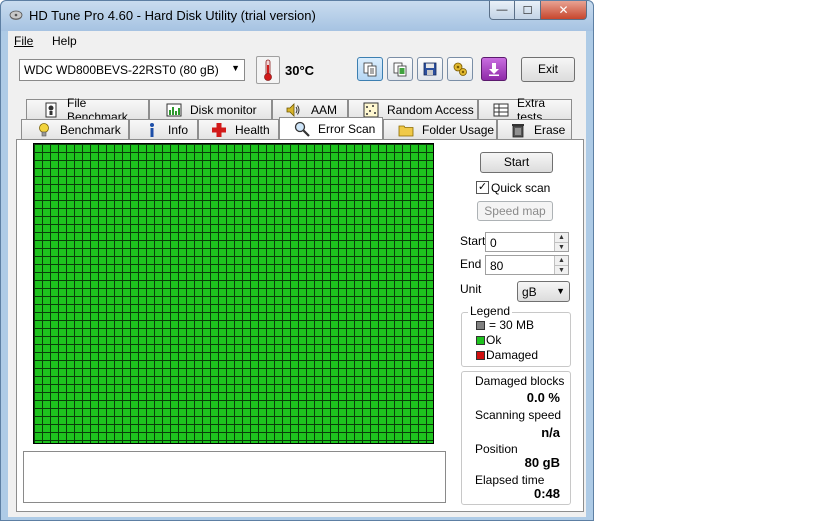  Describe the element at coordinates (543, 397) in the screenshot. I see `damaged-blocks-value: 0.0 %` at that location.